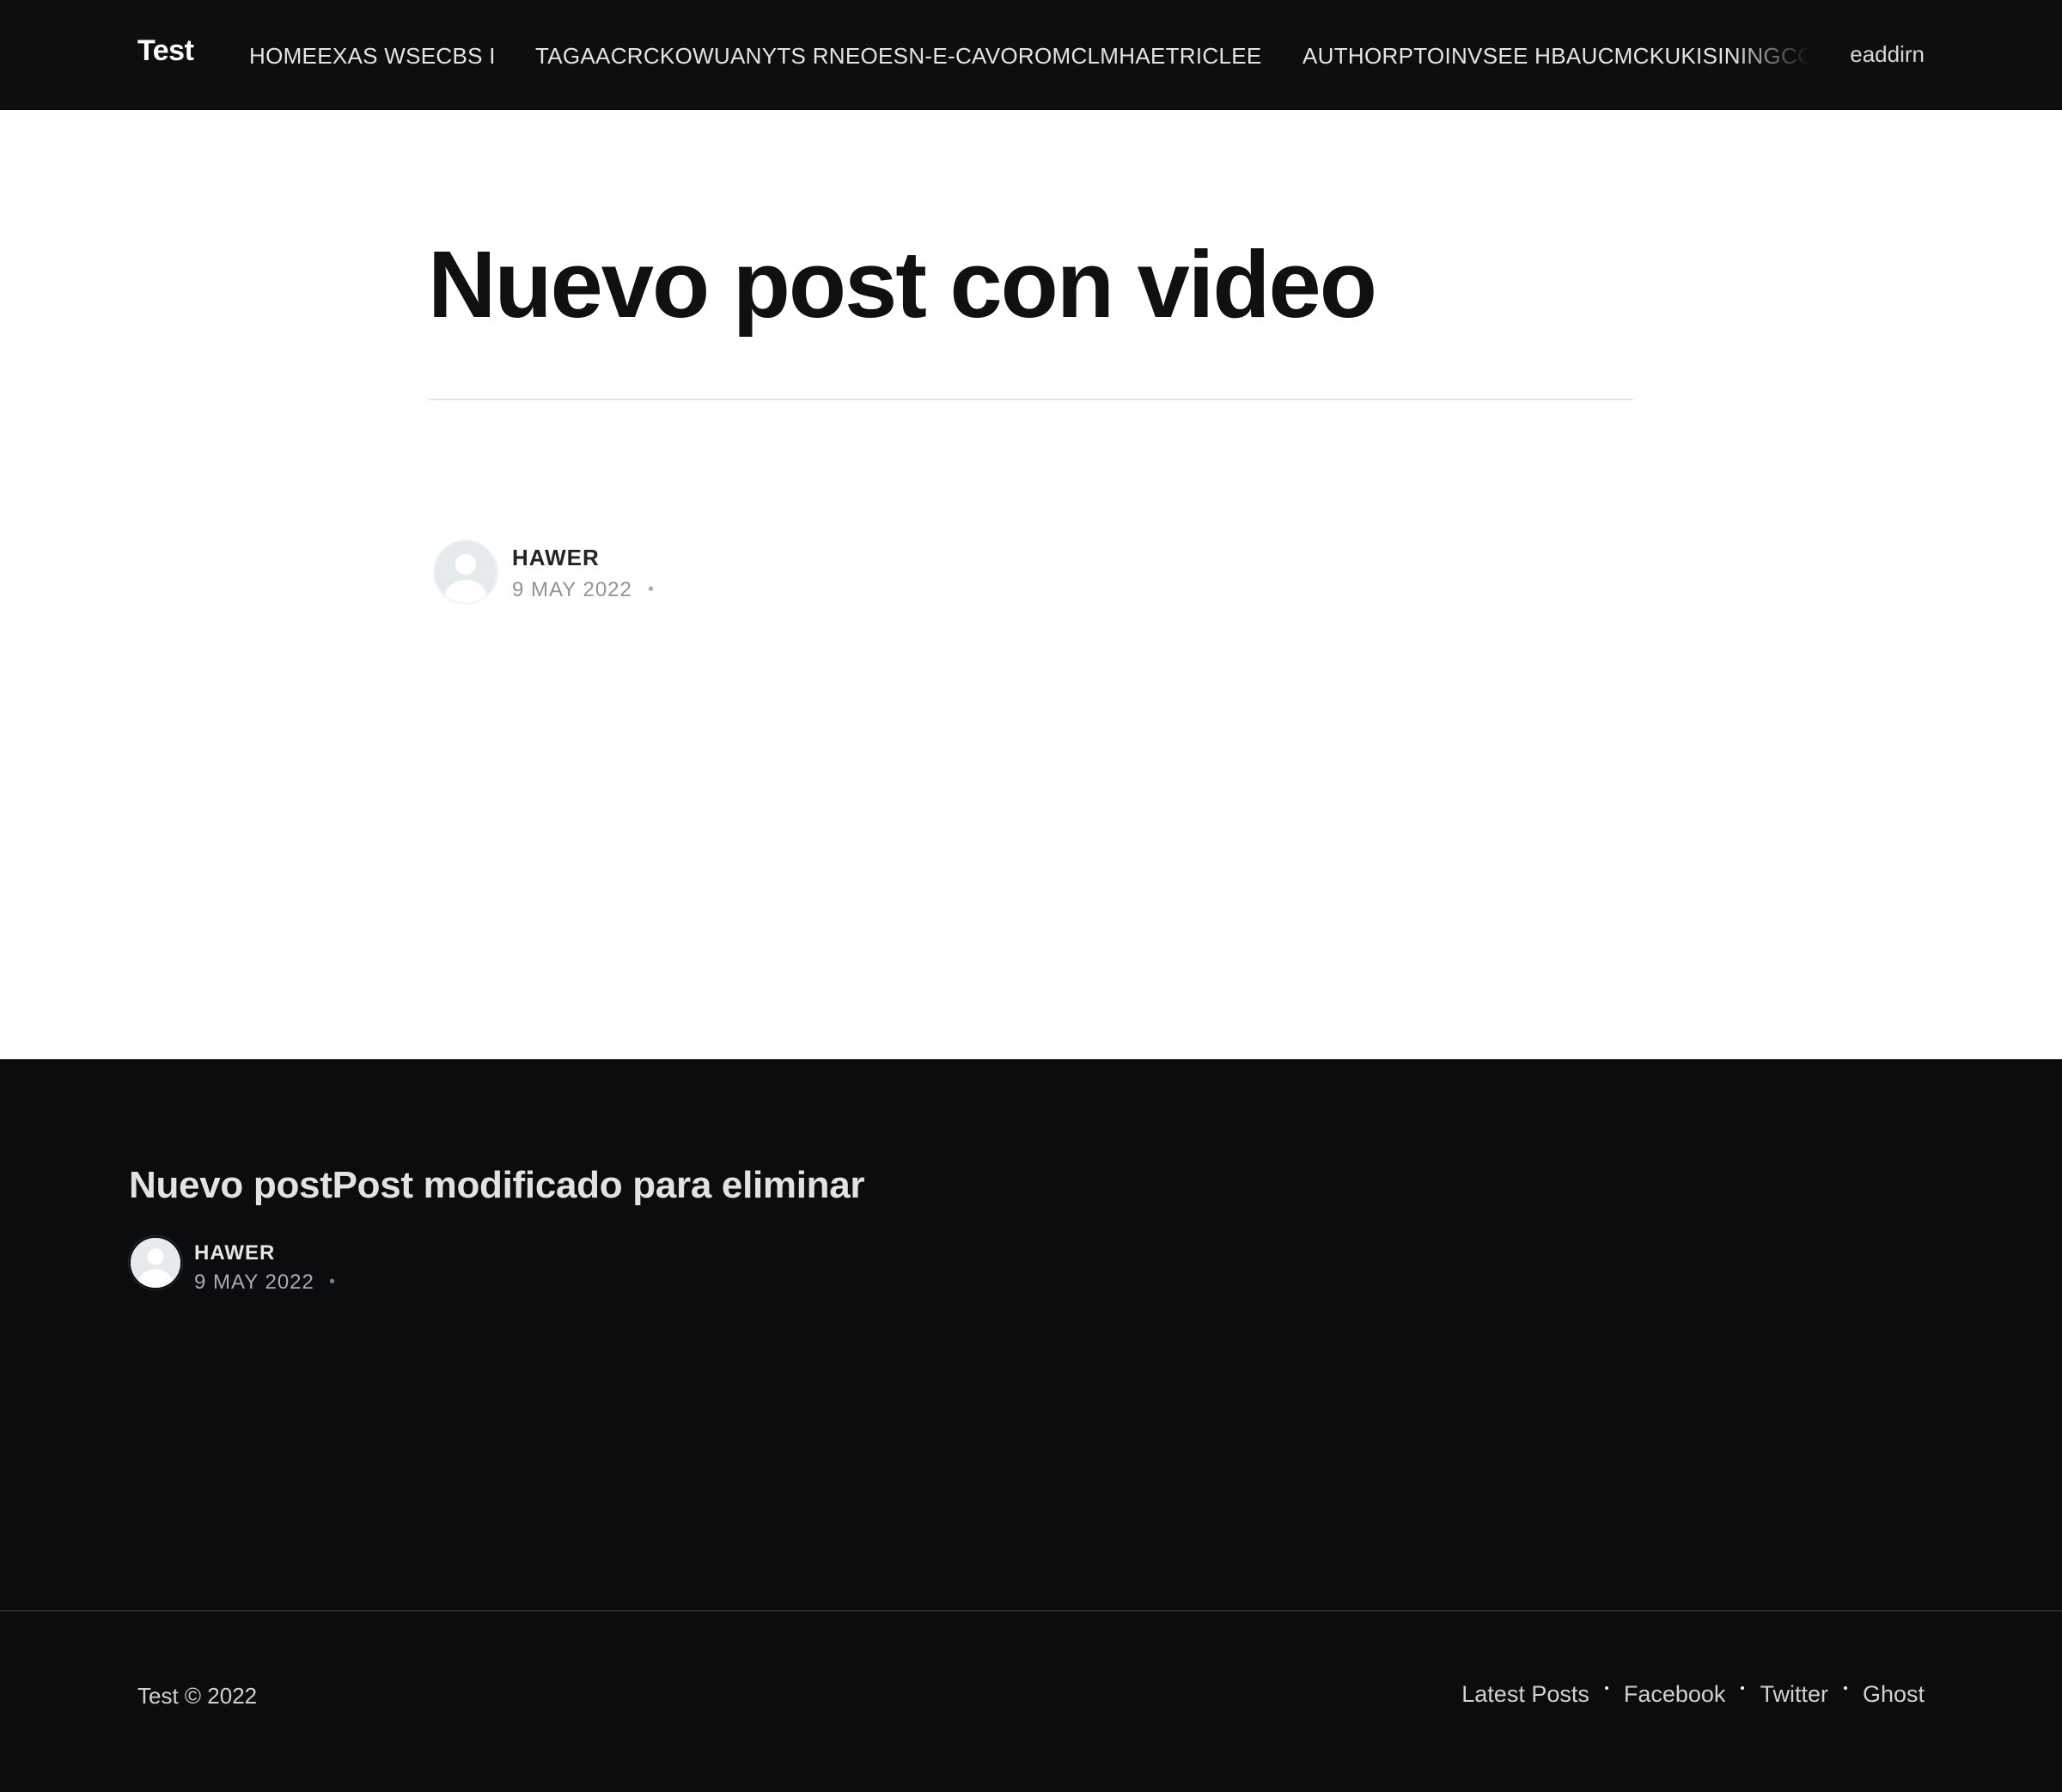 The image size is (2062, 1792). I want to click on footer-link-facebook: Facebook, so click(1675, 1694).